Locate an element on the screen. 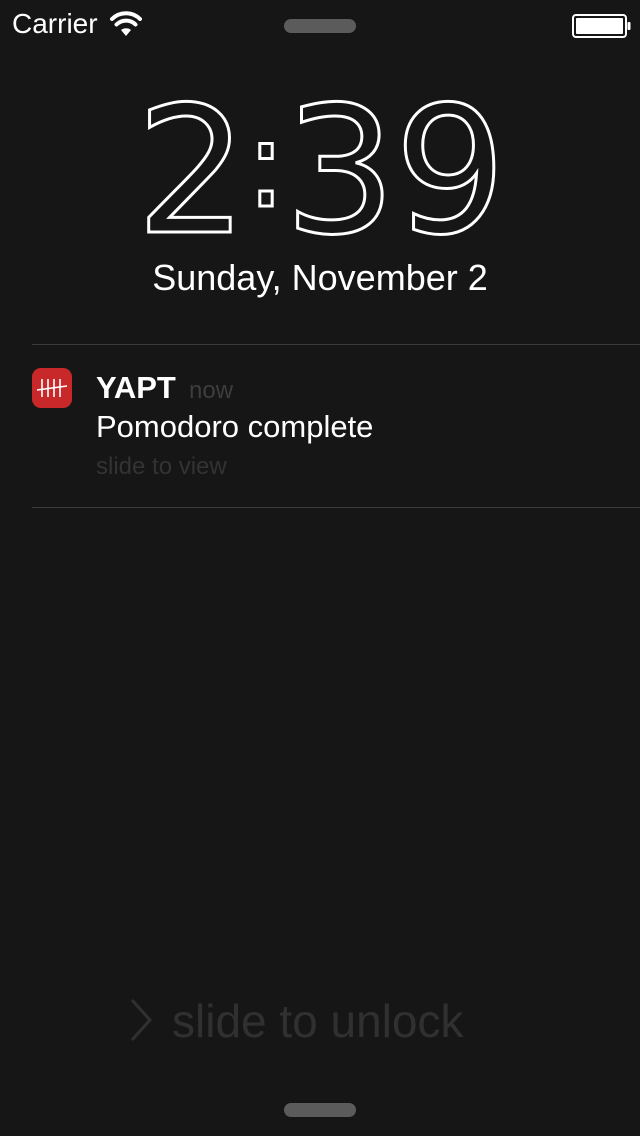 This screenshot has height=1136, width=640. notification-time: now is located at coordinates (211, 390).